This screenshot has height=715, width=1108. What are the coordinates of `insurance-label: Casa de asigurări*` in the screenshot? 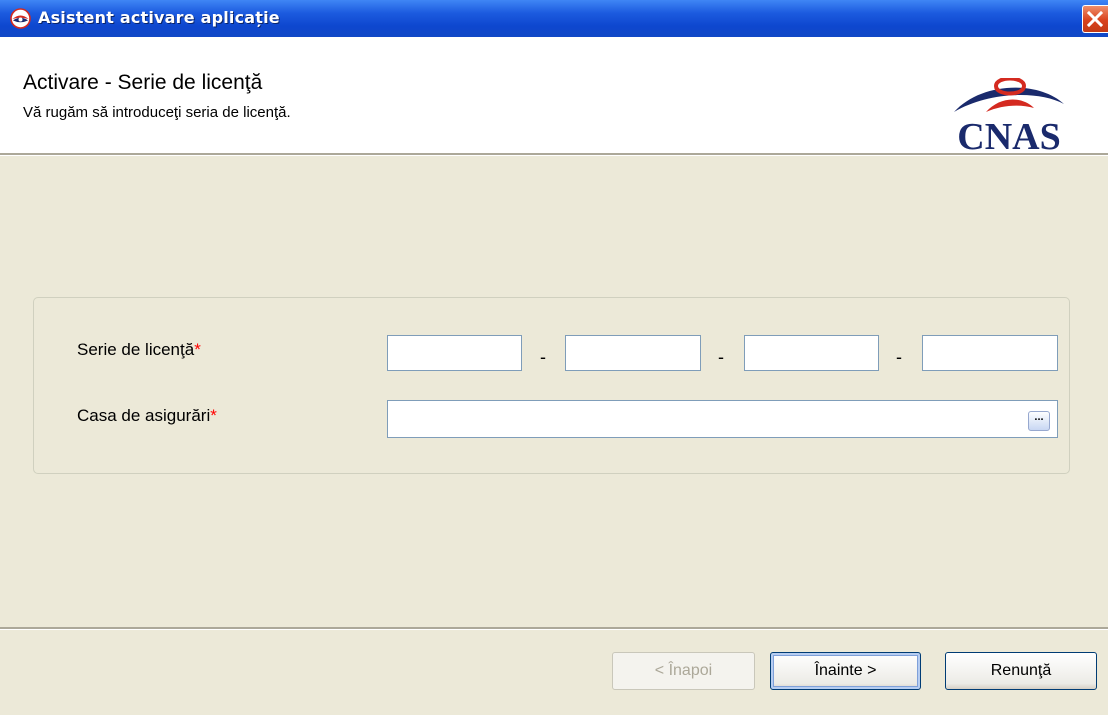 It's located at (147, 416).